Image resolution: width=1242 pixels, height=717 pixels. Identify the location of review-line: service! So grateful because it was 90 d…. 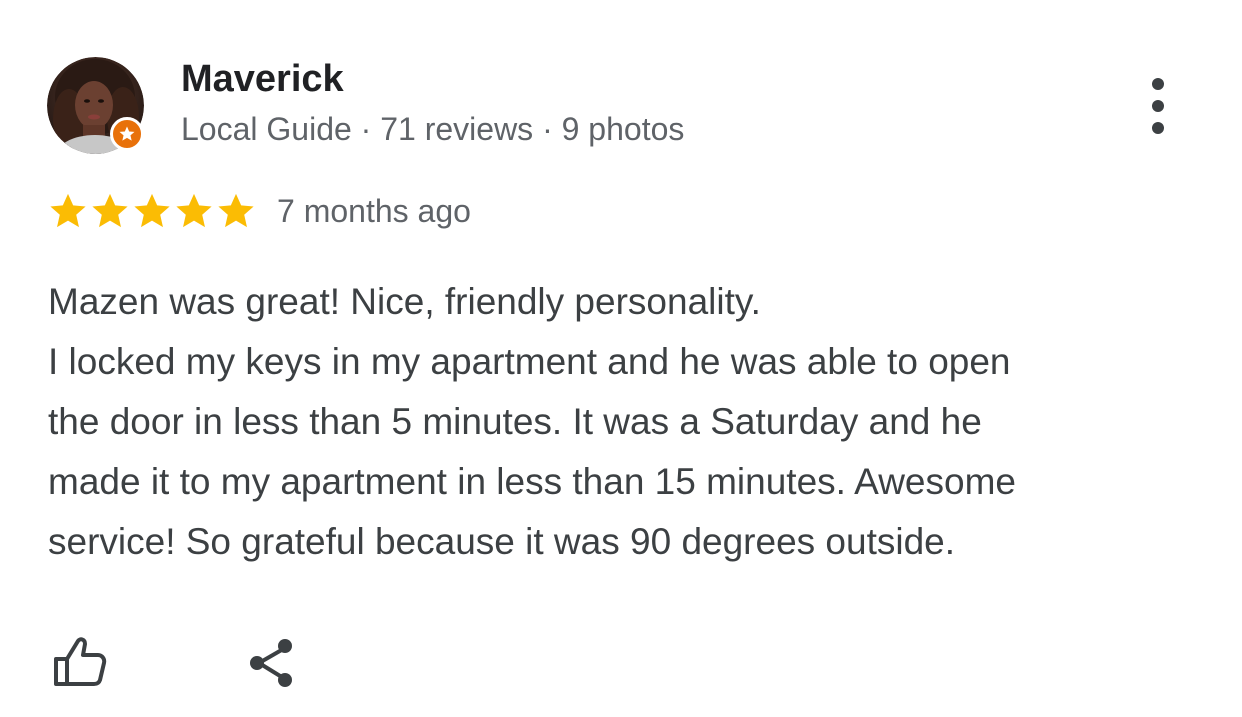
(502, 541).